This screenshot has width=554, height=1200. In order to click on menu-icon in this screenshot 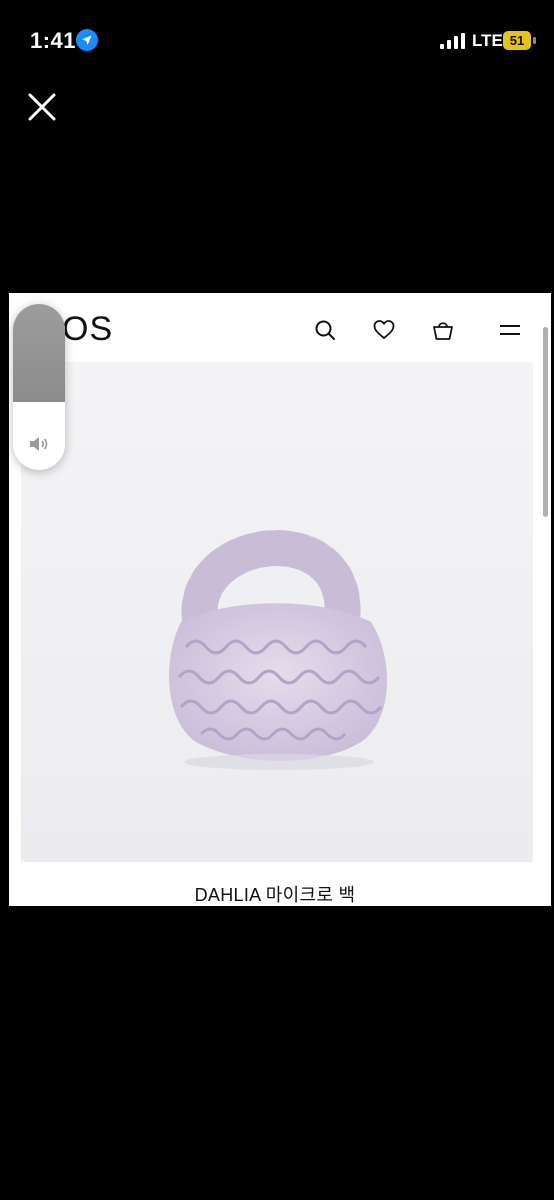, I will do `click(510, 330)`.